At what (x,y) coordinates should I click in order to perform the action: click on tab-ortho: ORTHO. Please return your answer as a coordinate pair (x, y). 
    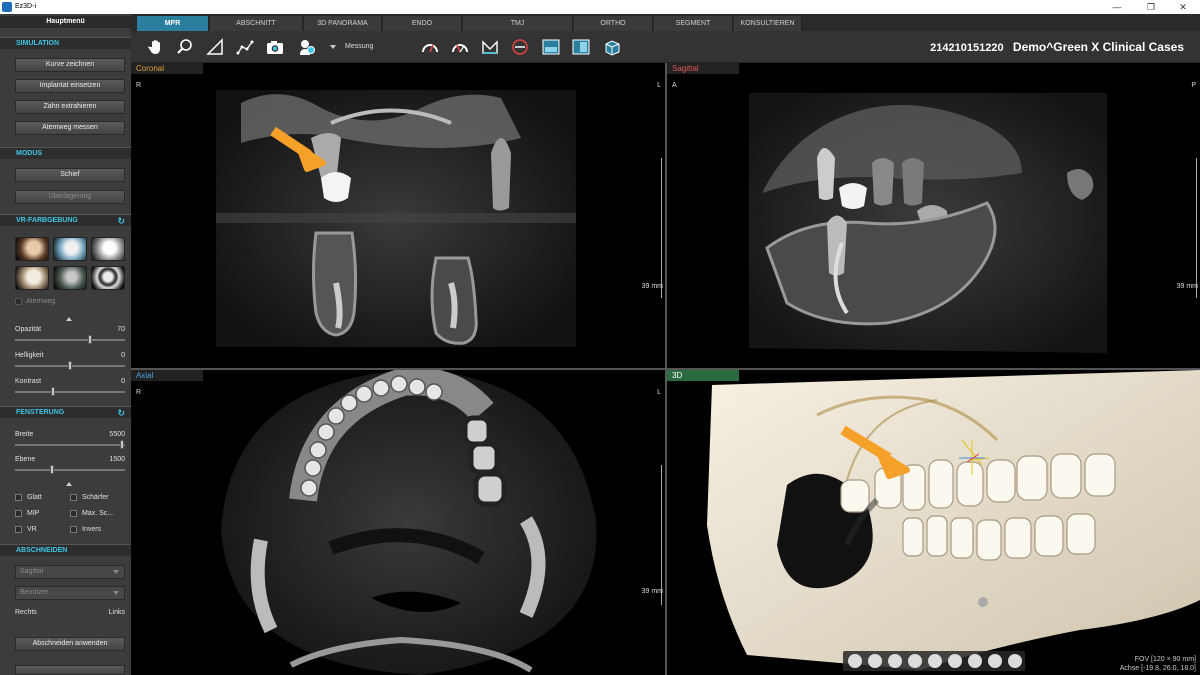
    Looking at the image, I should click on (613, 23).